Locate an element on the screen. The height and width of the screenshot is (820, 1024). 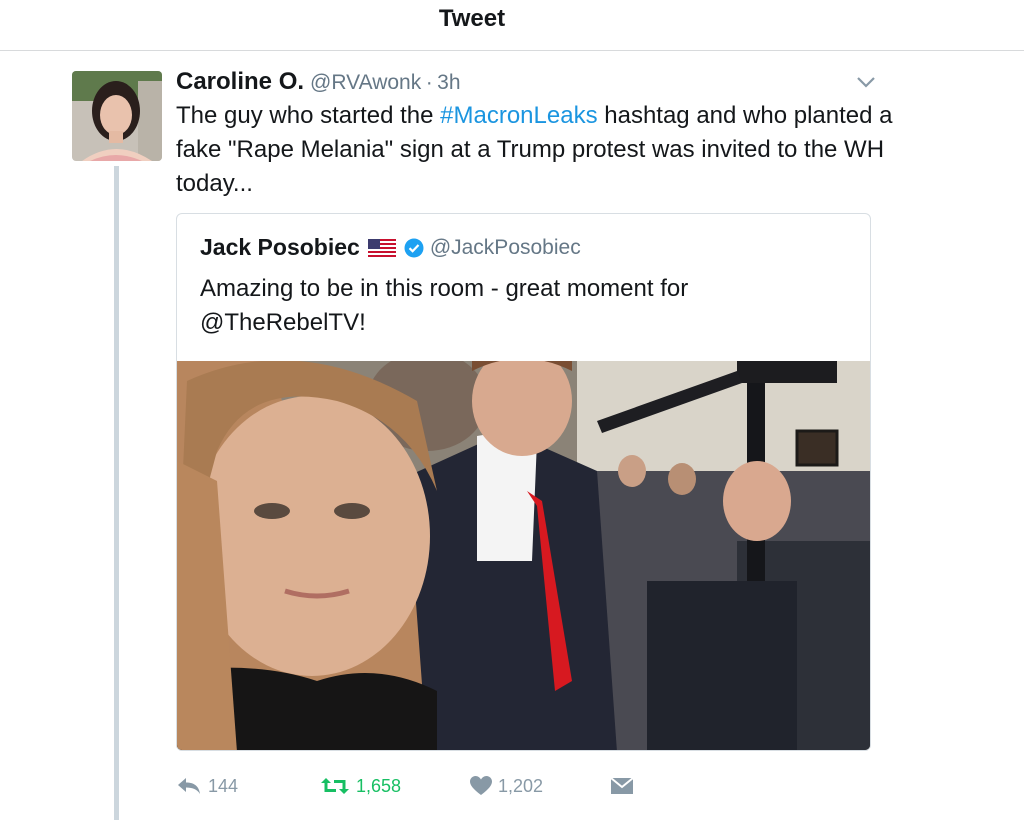
retweet-button: 1,658 is located at coordinates (360, 786).